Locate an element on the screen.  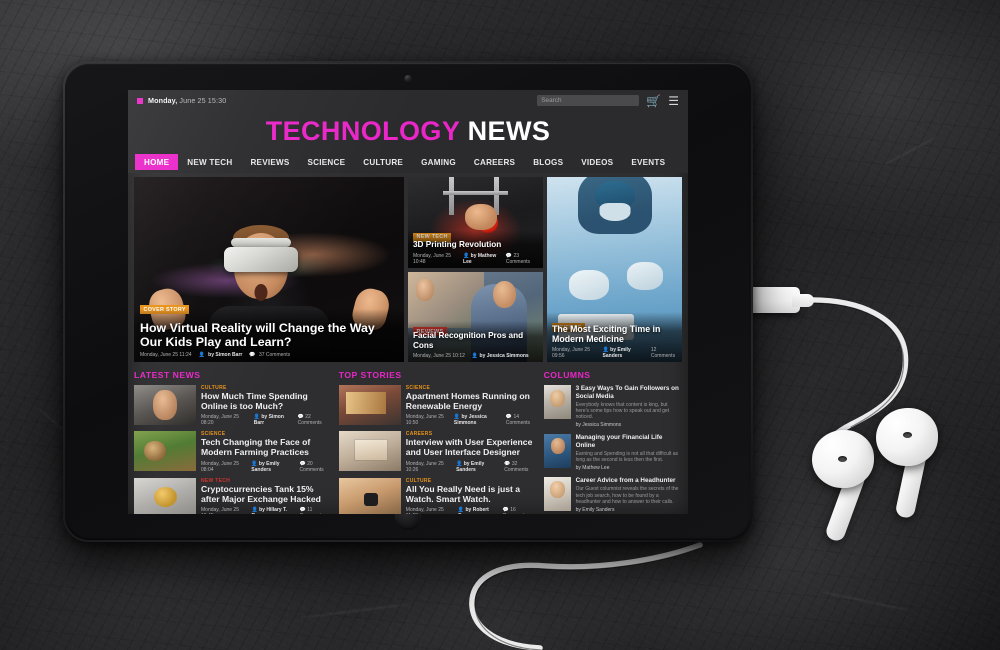
card-date: Monday, June 25 10:12 is located at coordinates (439, 356).